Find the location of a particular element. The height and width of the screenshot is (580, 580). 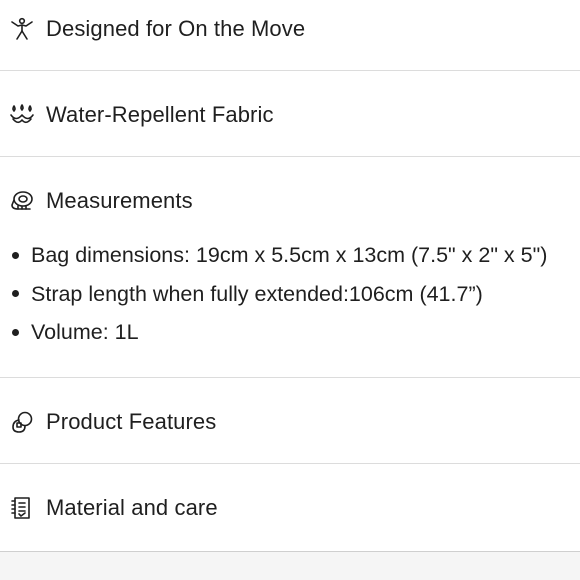

accordion-label: Product Features is located at coordinates (131, 421).